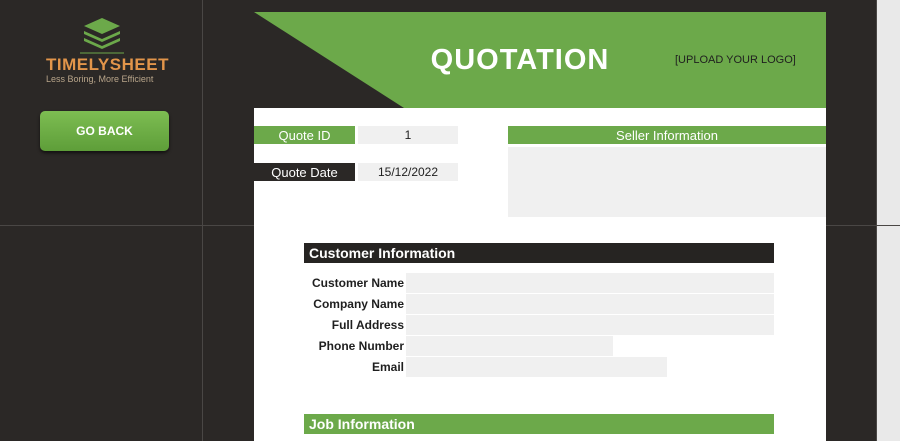 The height and width of the screenshot is (441, 900). What do you see at coordinates (590, 283) in the screenshot?
I see `customer-name-field` at bounding box center [590, 283].